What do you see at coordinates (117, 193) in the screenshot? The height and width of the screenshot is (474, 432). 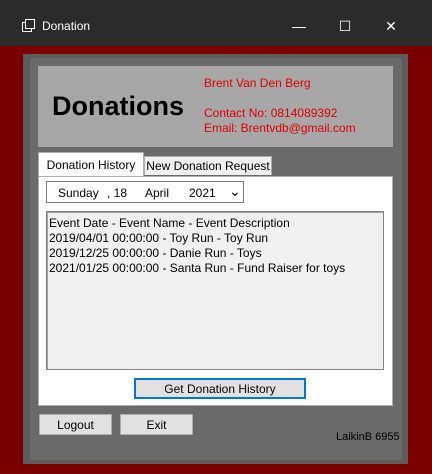 I see `date-day: , 18` at bounding box center [117, 193].